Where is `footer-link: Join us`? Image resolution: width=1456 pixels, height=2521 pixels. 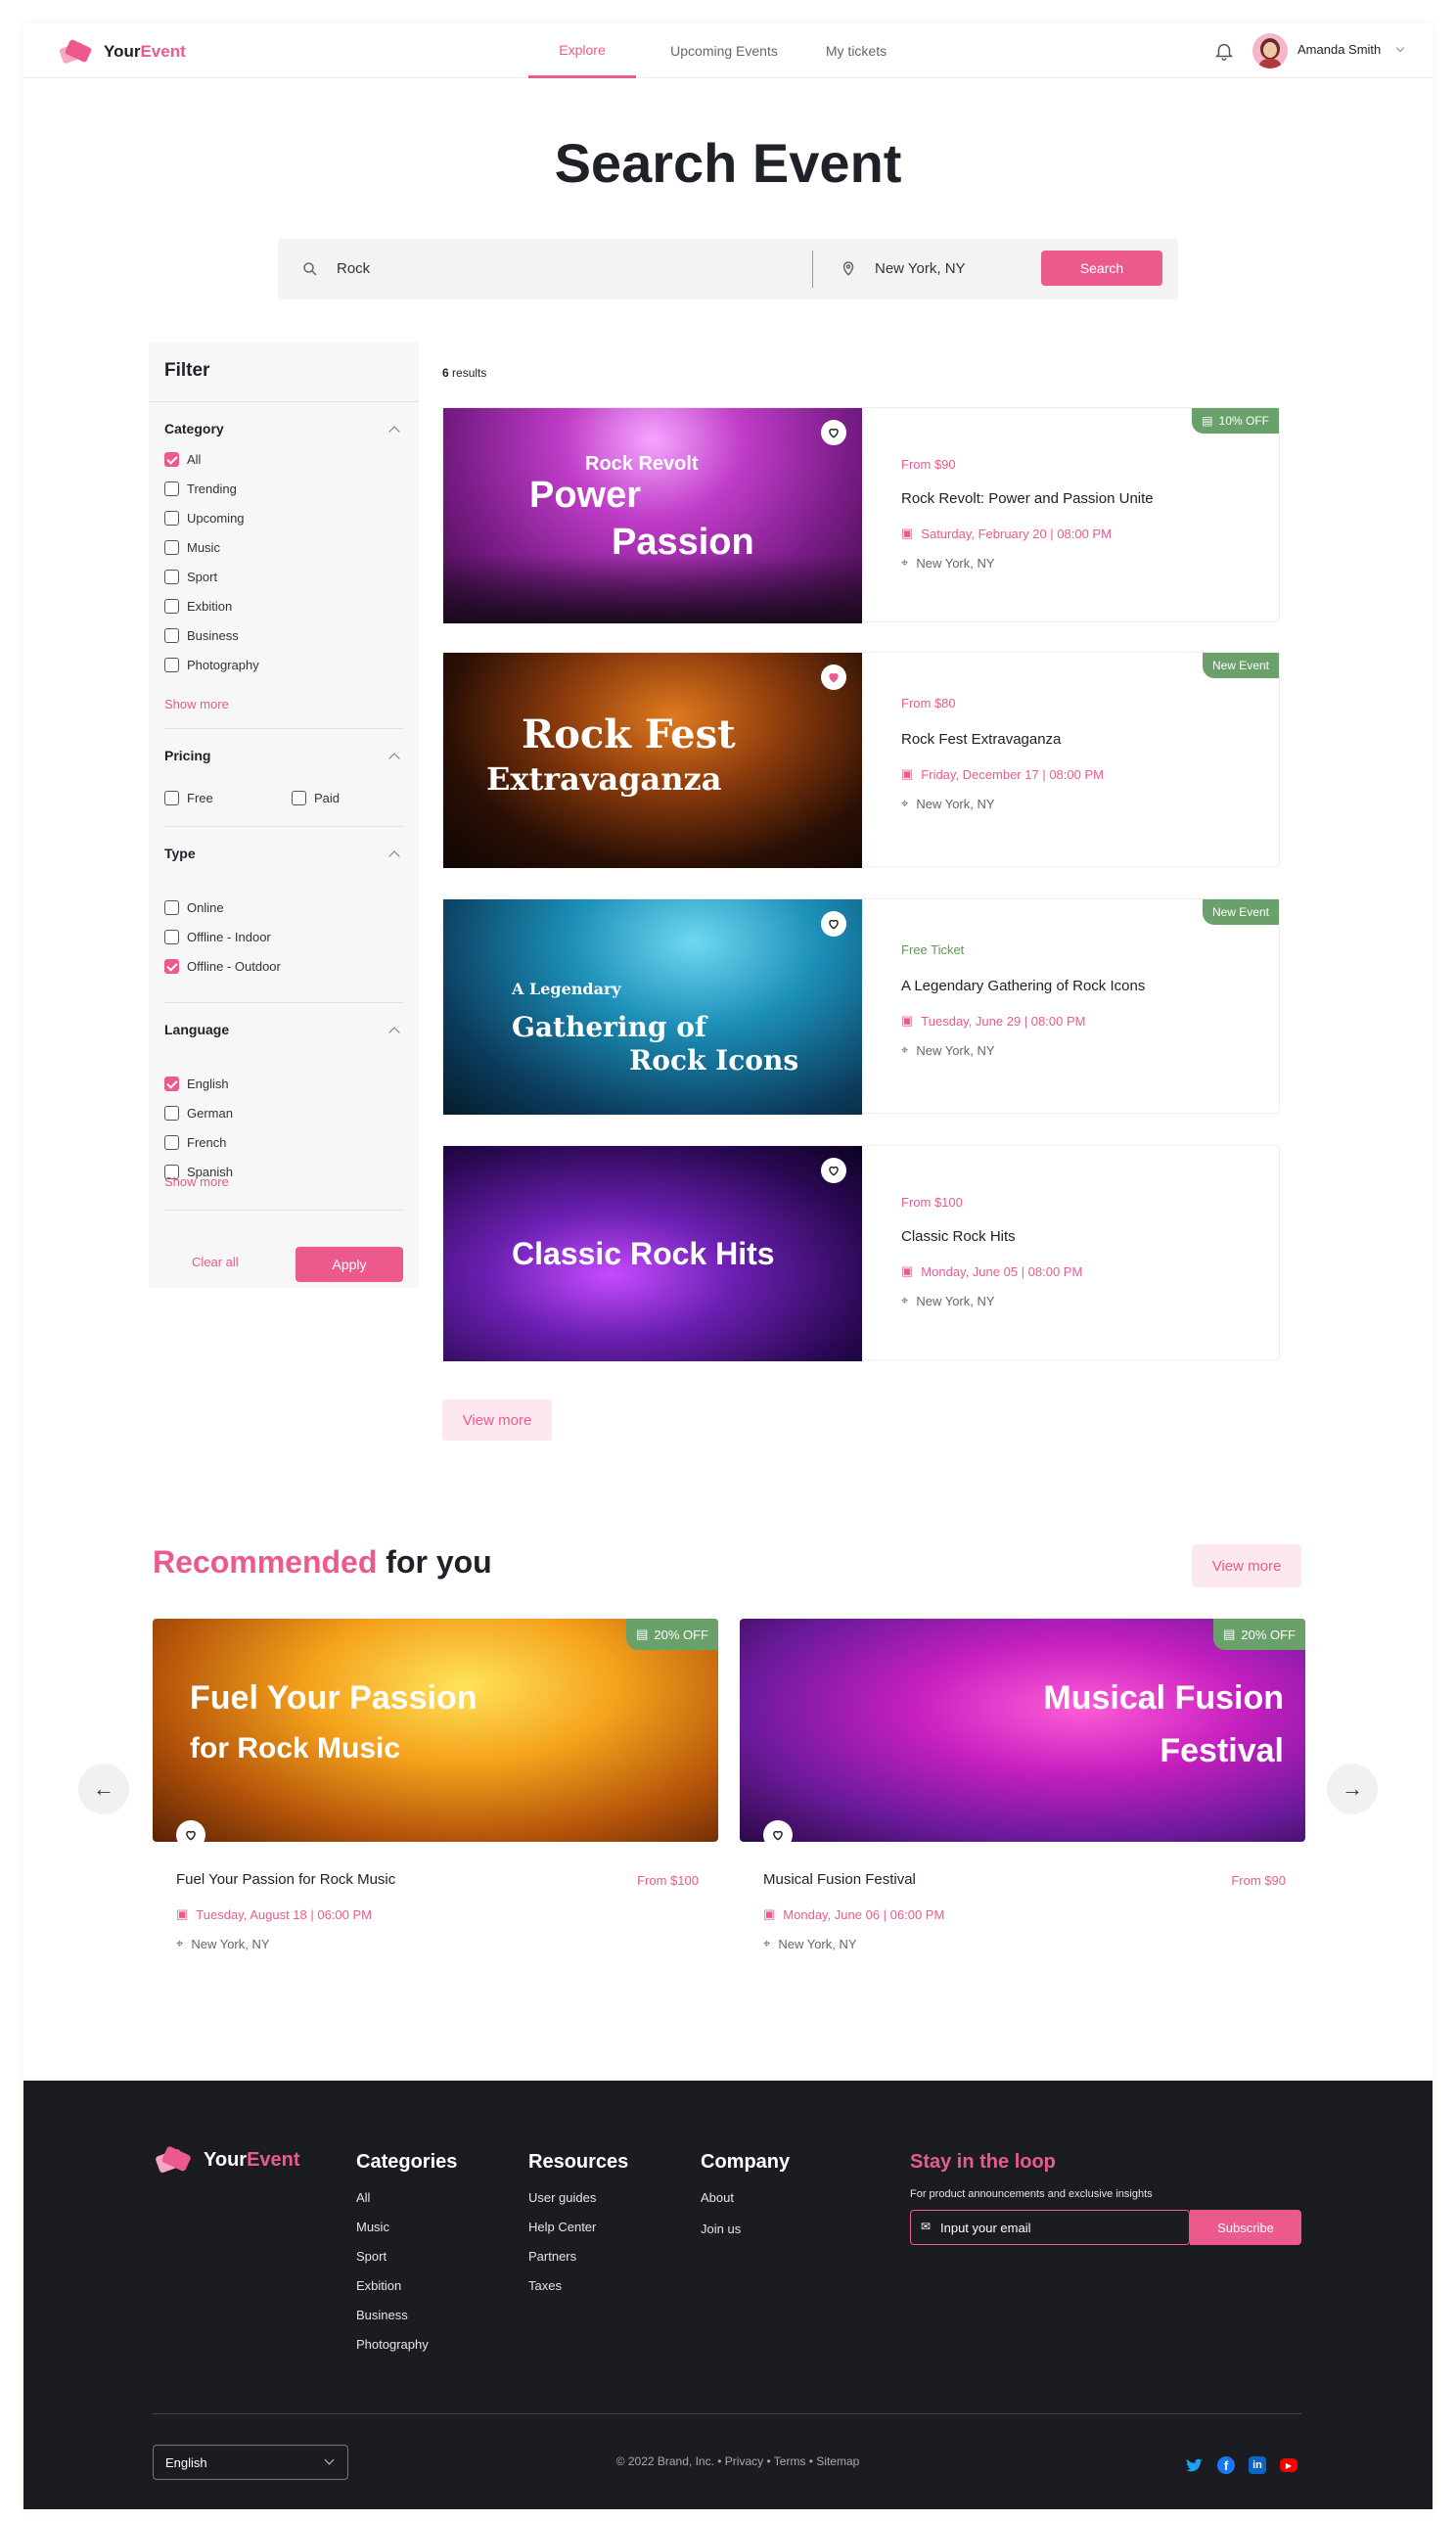
footer-link: Join us is located at coordinates (721, 2229).